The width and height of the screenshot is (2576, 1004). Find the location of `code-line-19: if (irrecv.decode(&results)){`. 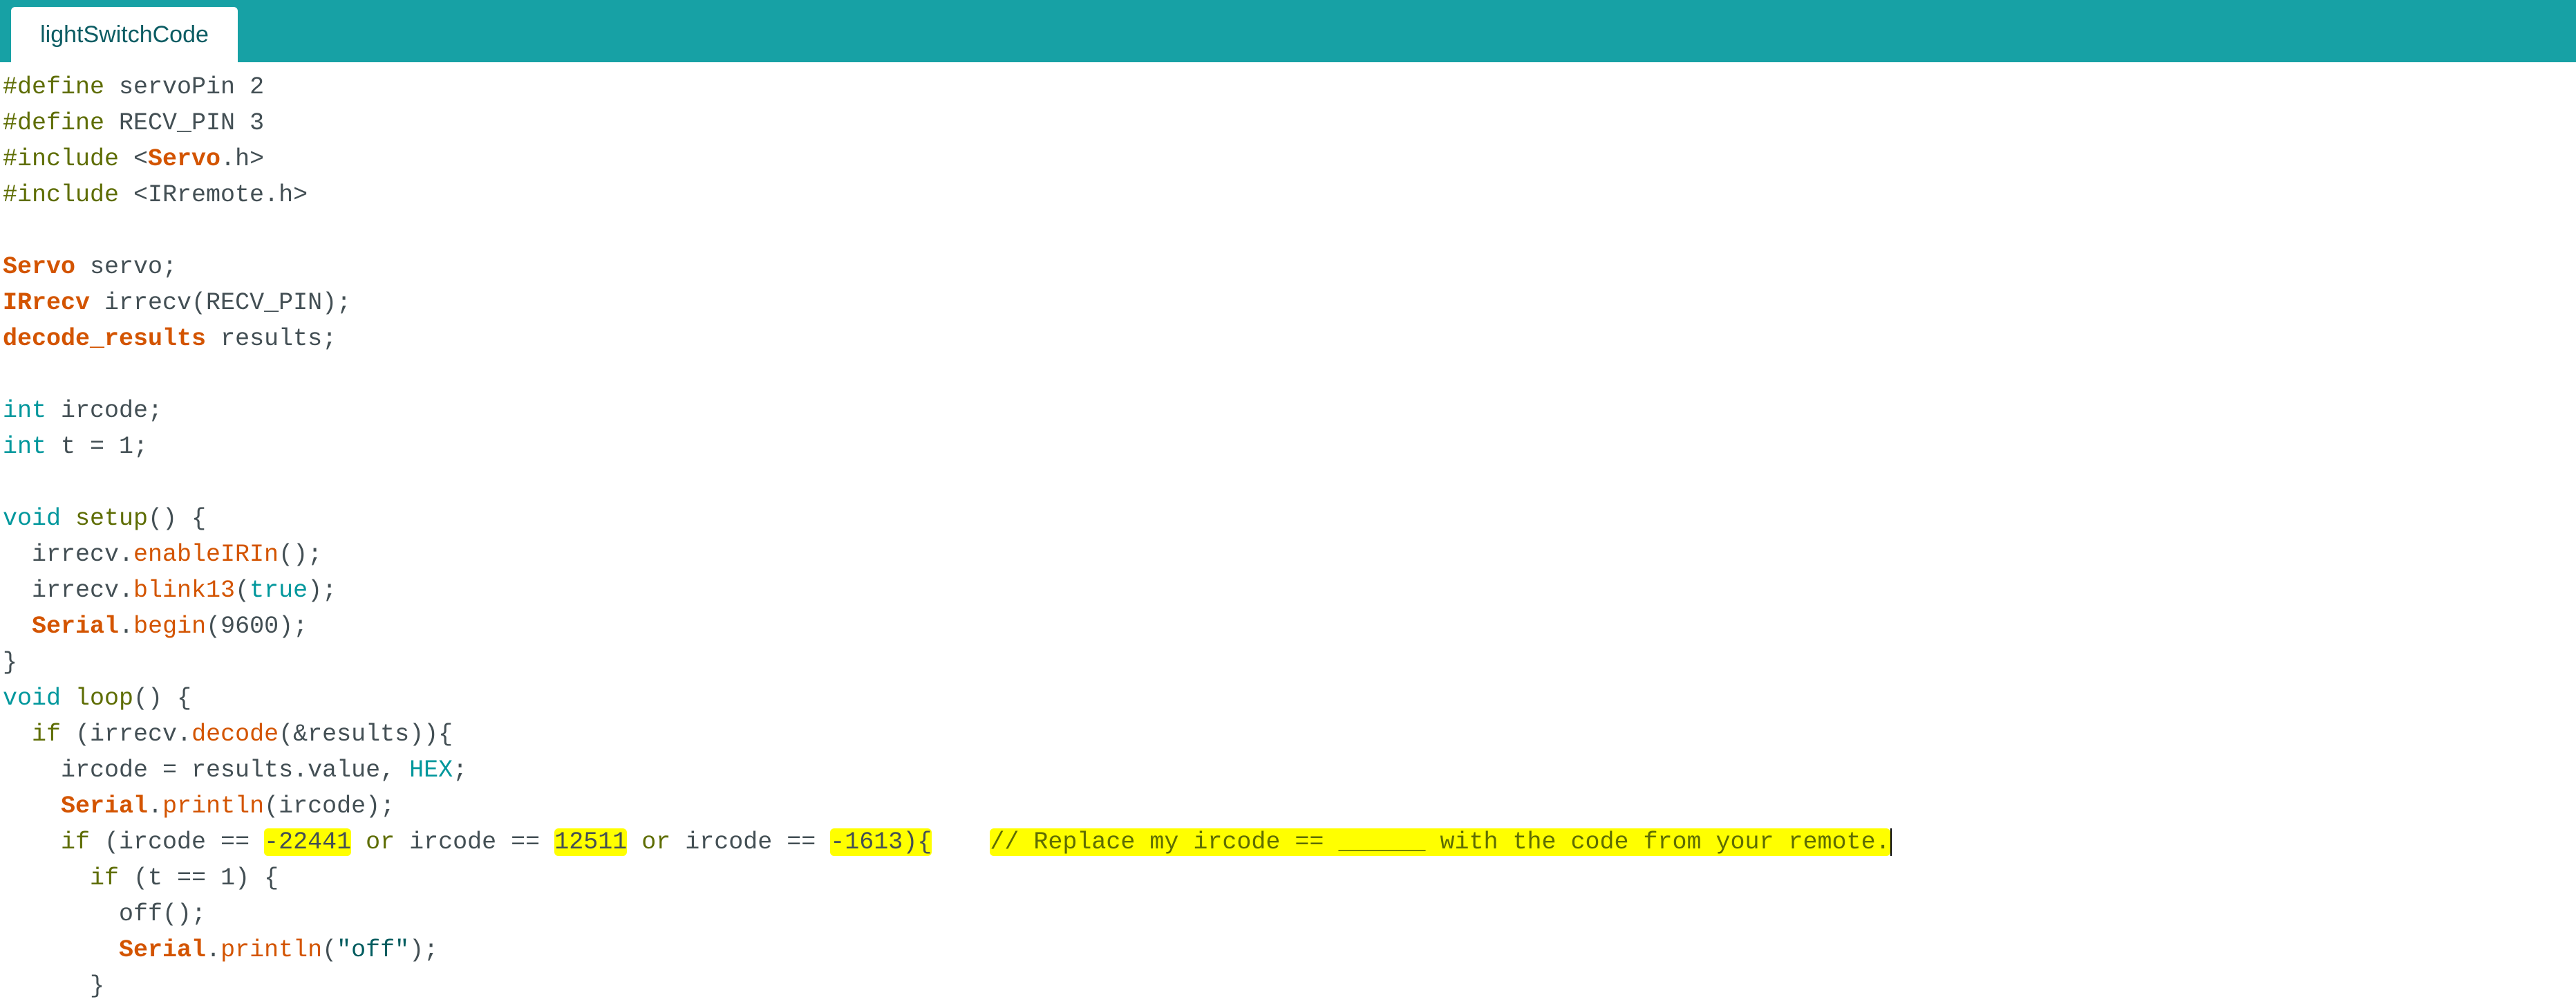

code-line-19: if (irrecv.decode(&results)){ is located at coordinates (228, 734).